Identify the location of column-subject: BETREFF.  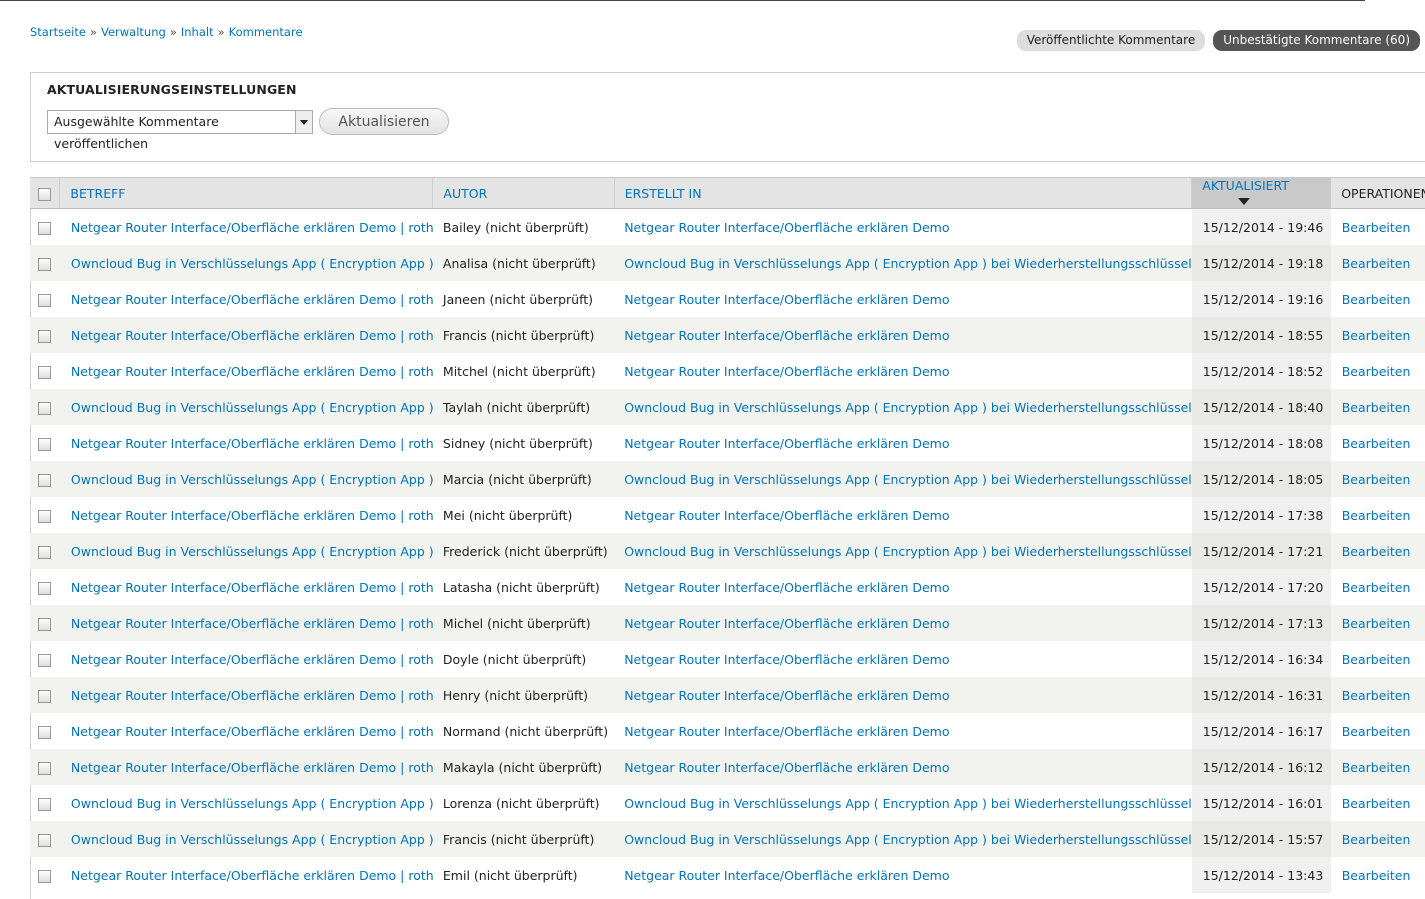
(246, 193).